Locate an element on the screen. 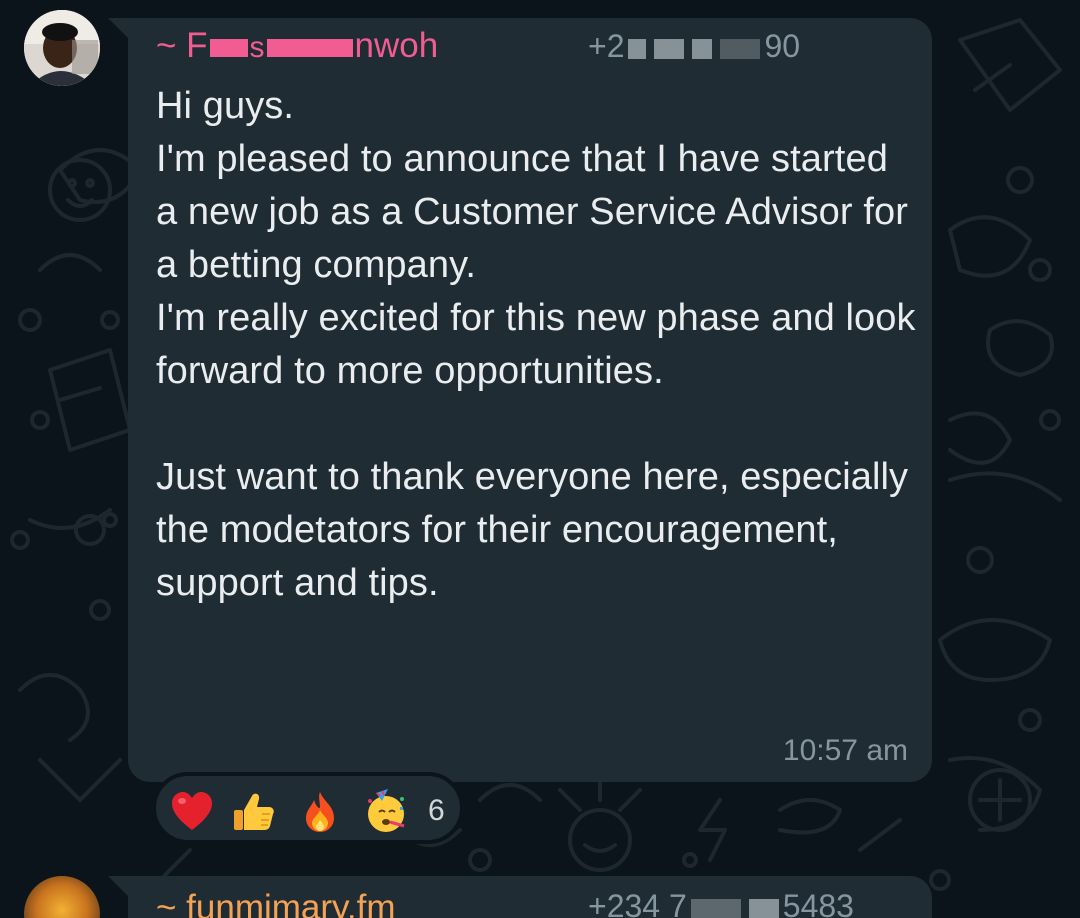 The width and height of the screenshot is (1080, 918). sender-avatar is located at coordinates (62, 48).